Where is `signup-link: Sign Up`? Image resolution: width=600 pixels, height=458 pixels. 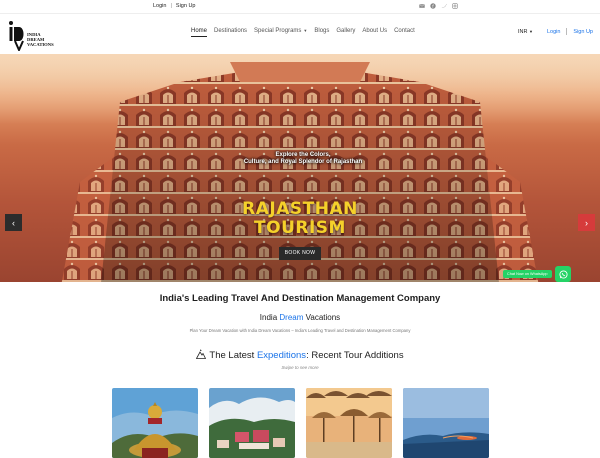
signup-link: Sign Up is located at coordinates (583, 32).